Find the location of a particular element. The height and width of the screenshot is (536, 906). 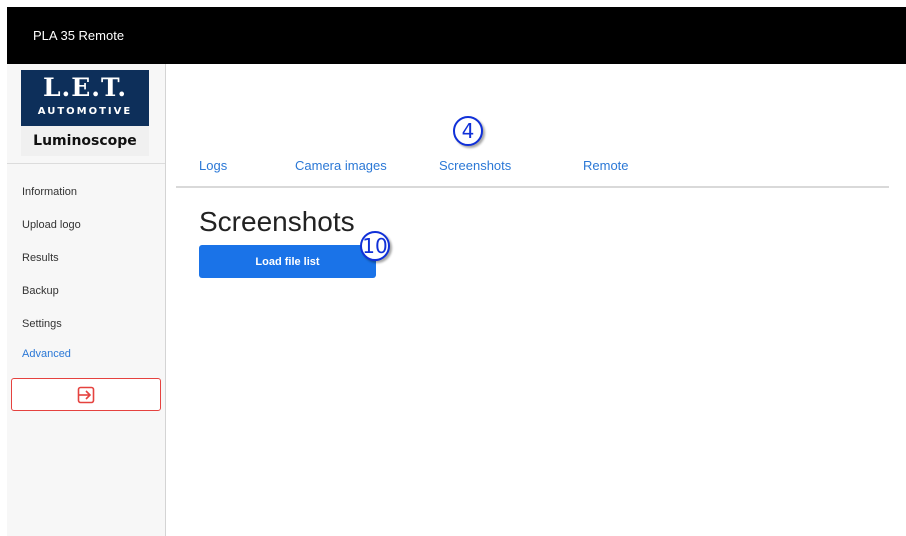

load-file-list-button: Load file list is located at coordinates (287, 261).